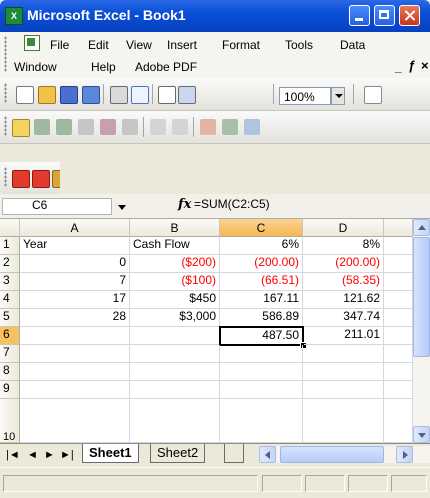 This screenshot has width=430, height=498. Describe the element at coordinates (343, 318) in the screenshot. I see `cell-d5: 347.74` at that location.